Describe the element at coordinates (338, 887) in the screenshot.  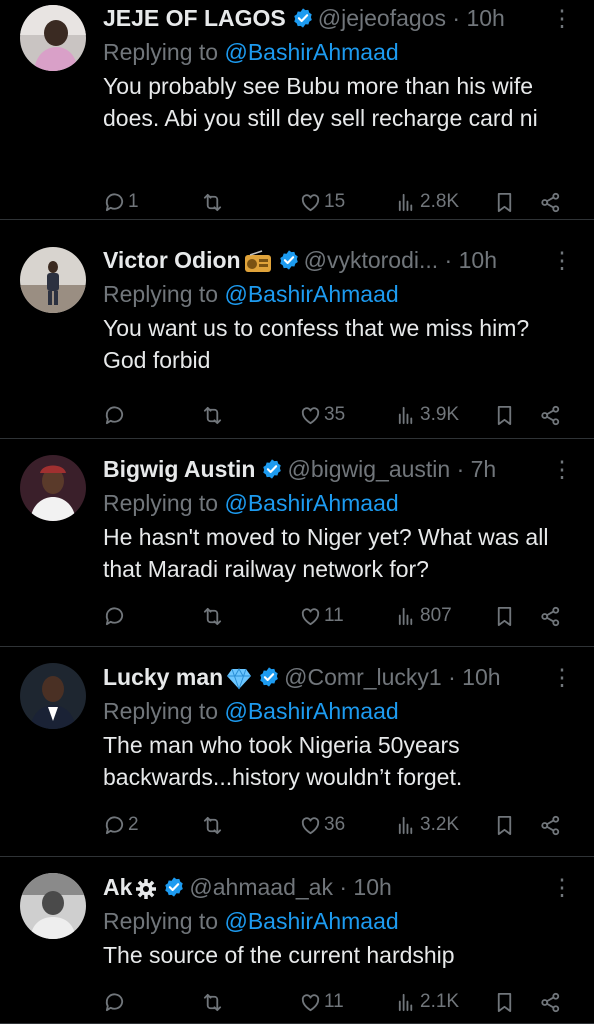
I see `tweet-header: Ak @ahmaad_ak · 10h ⋮` at that location.